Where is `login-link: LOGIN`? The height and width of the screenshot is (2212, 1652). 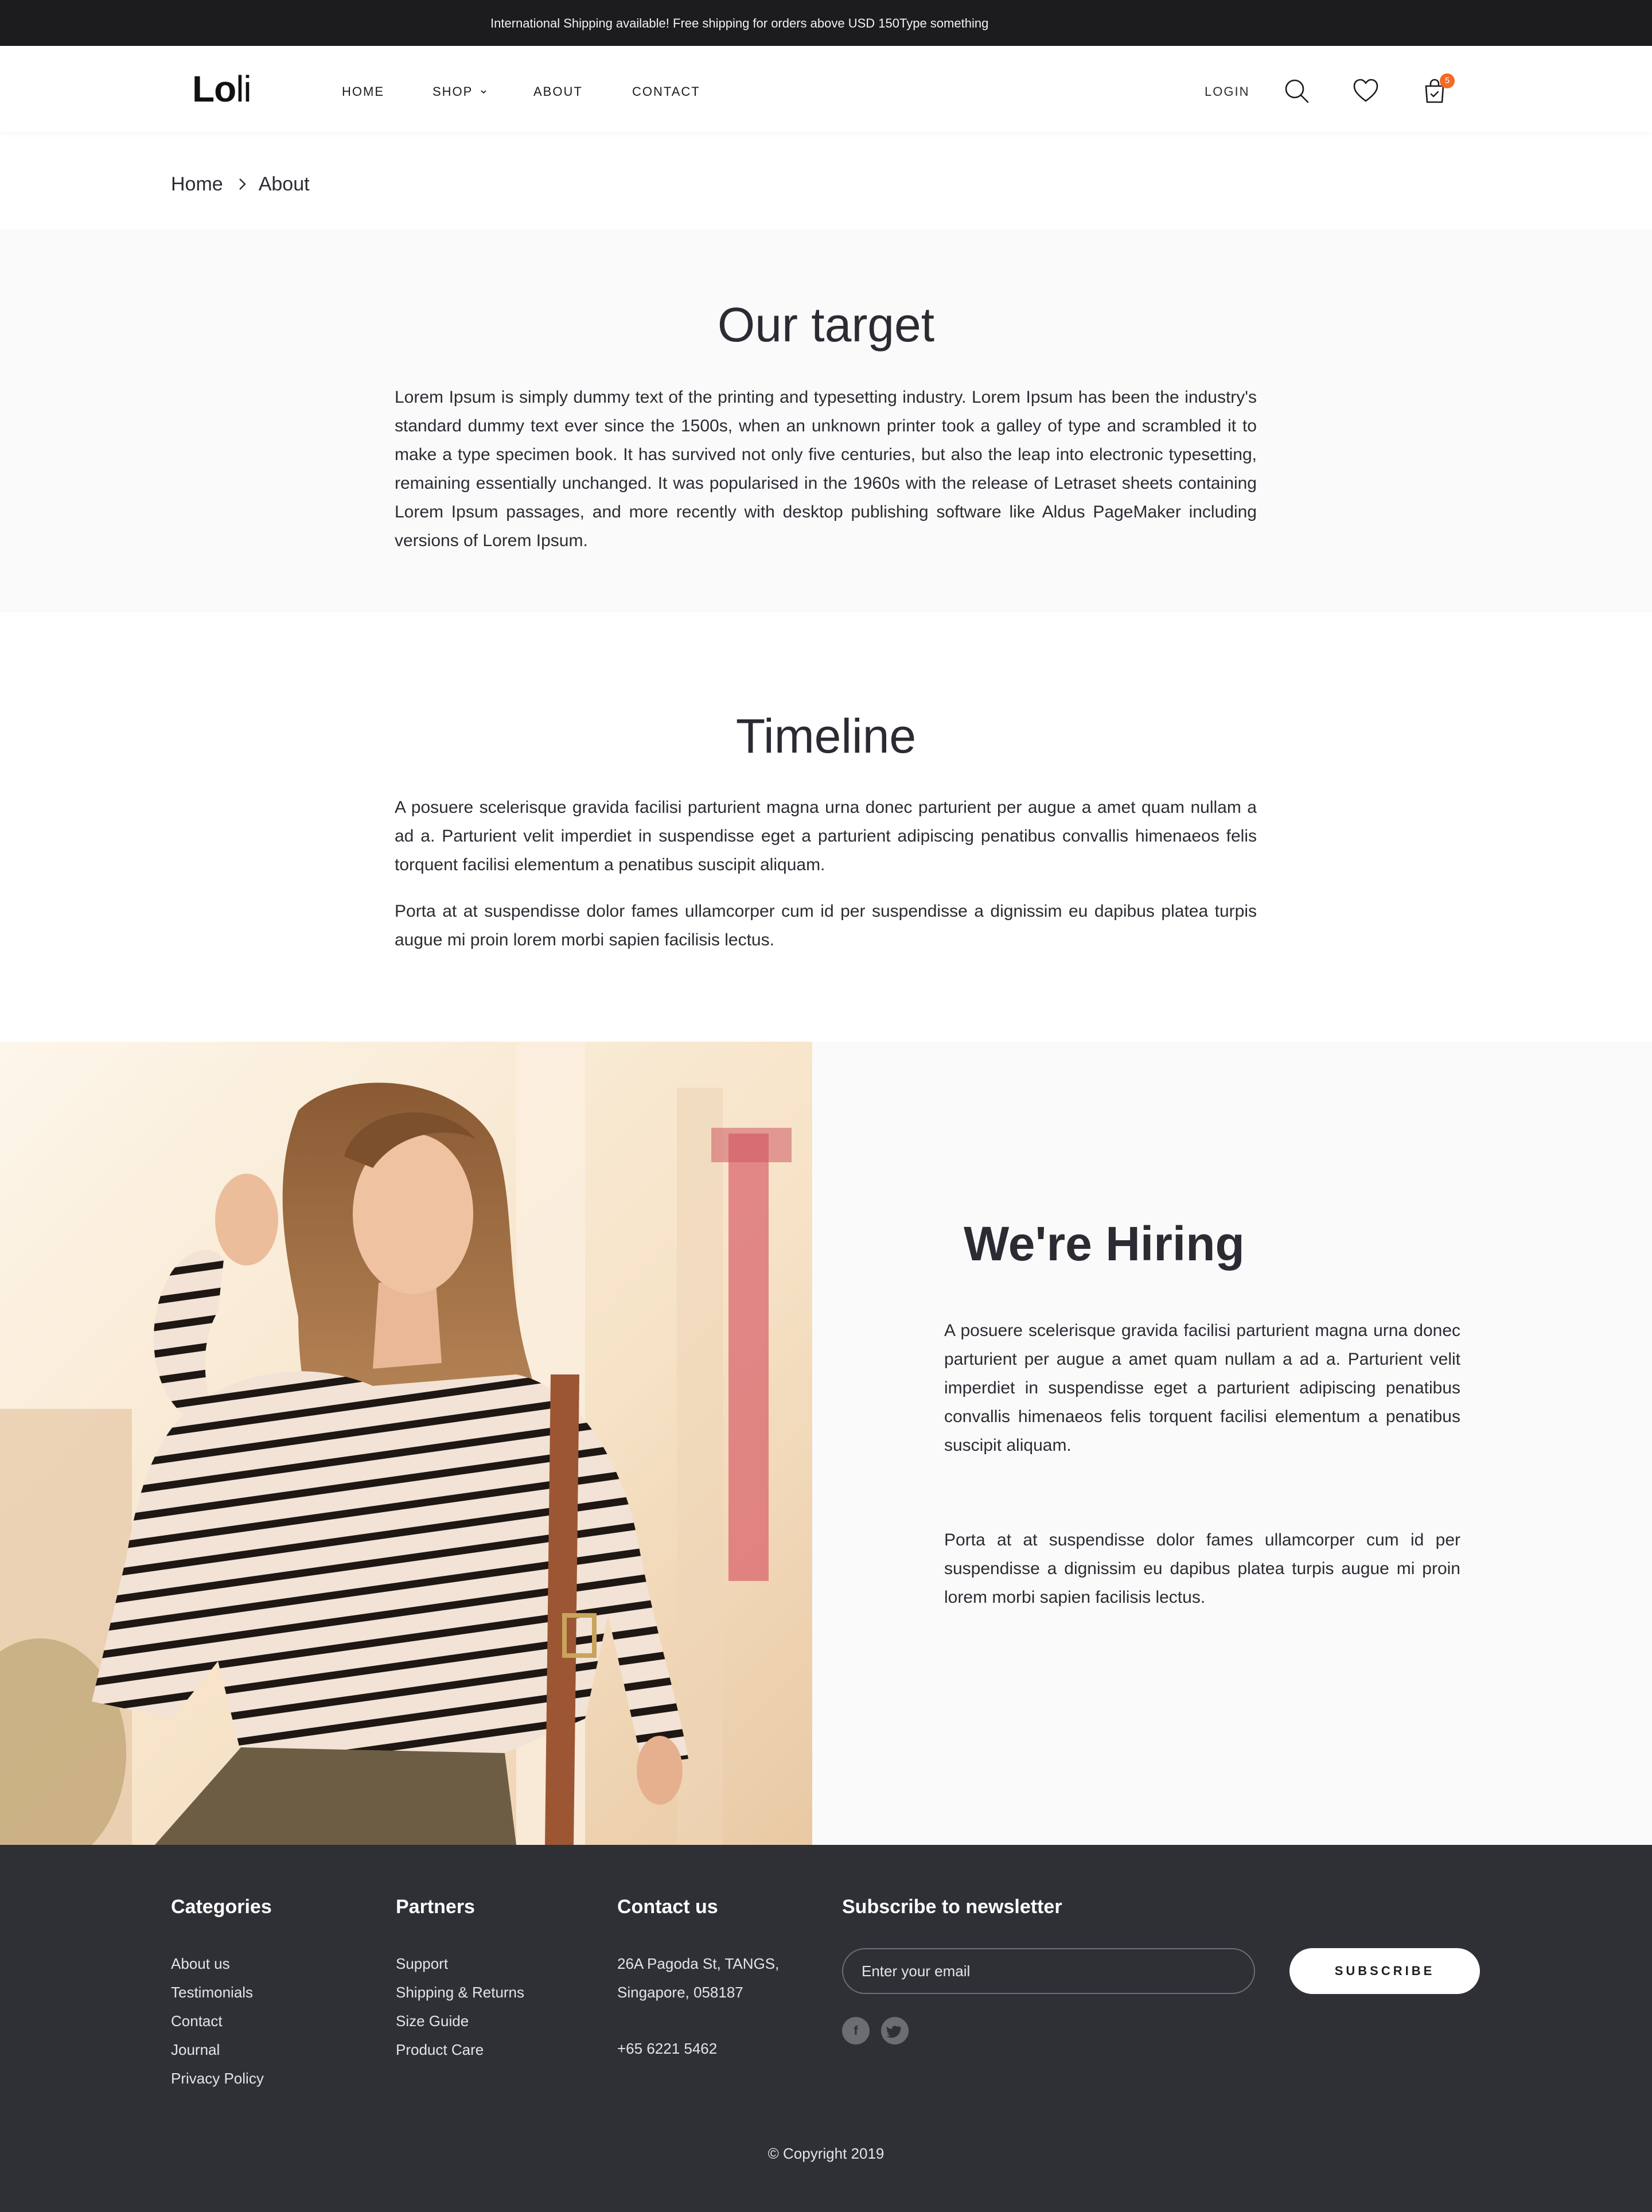 login-link: LOGIN is located at coordinates (1227, 91).